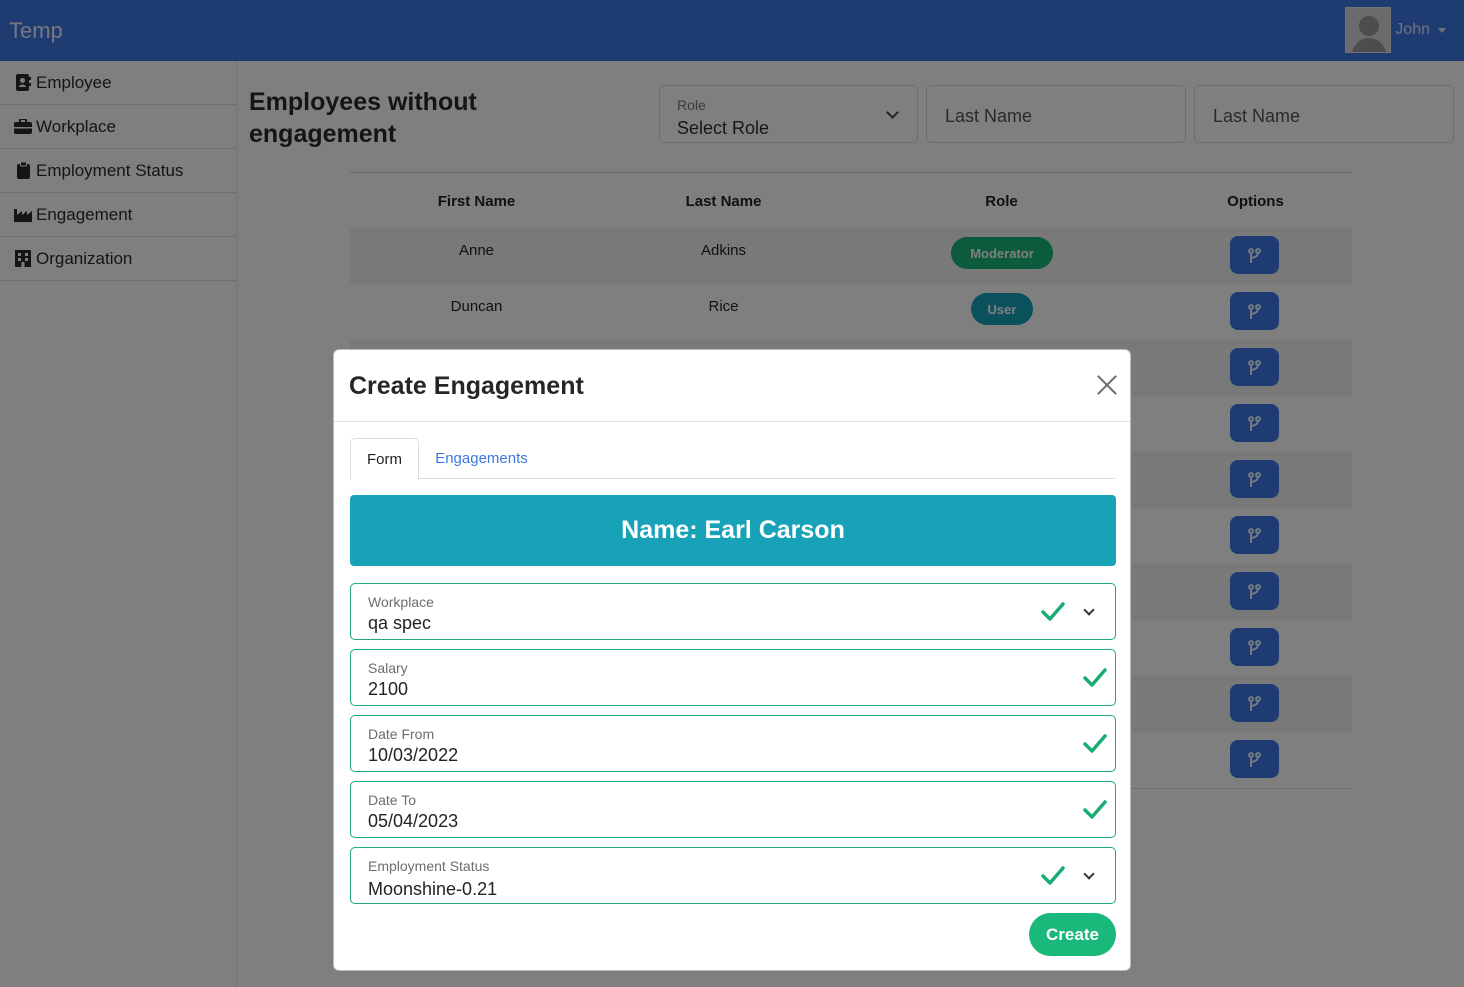 Image resolution: width=1464 pixels, height=987 pixels. I want to click on tab-form: Form, so click(384, 459).